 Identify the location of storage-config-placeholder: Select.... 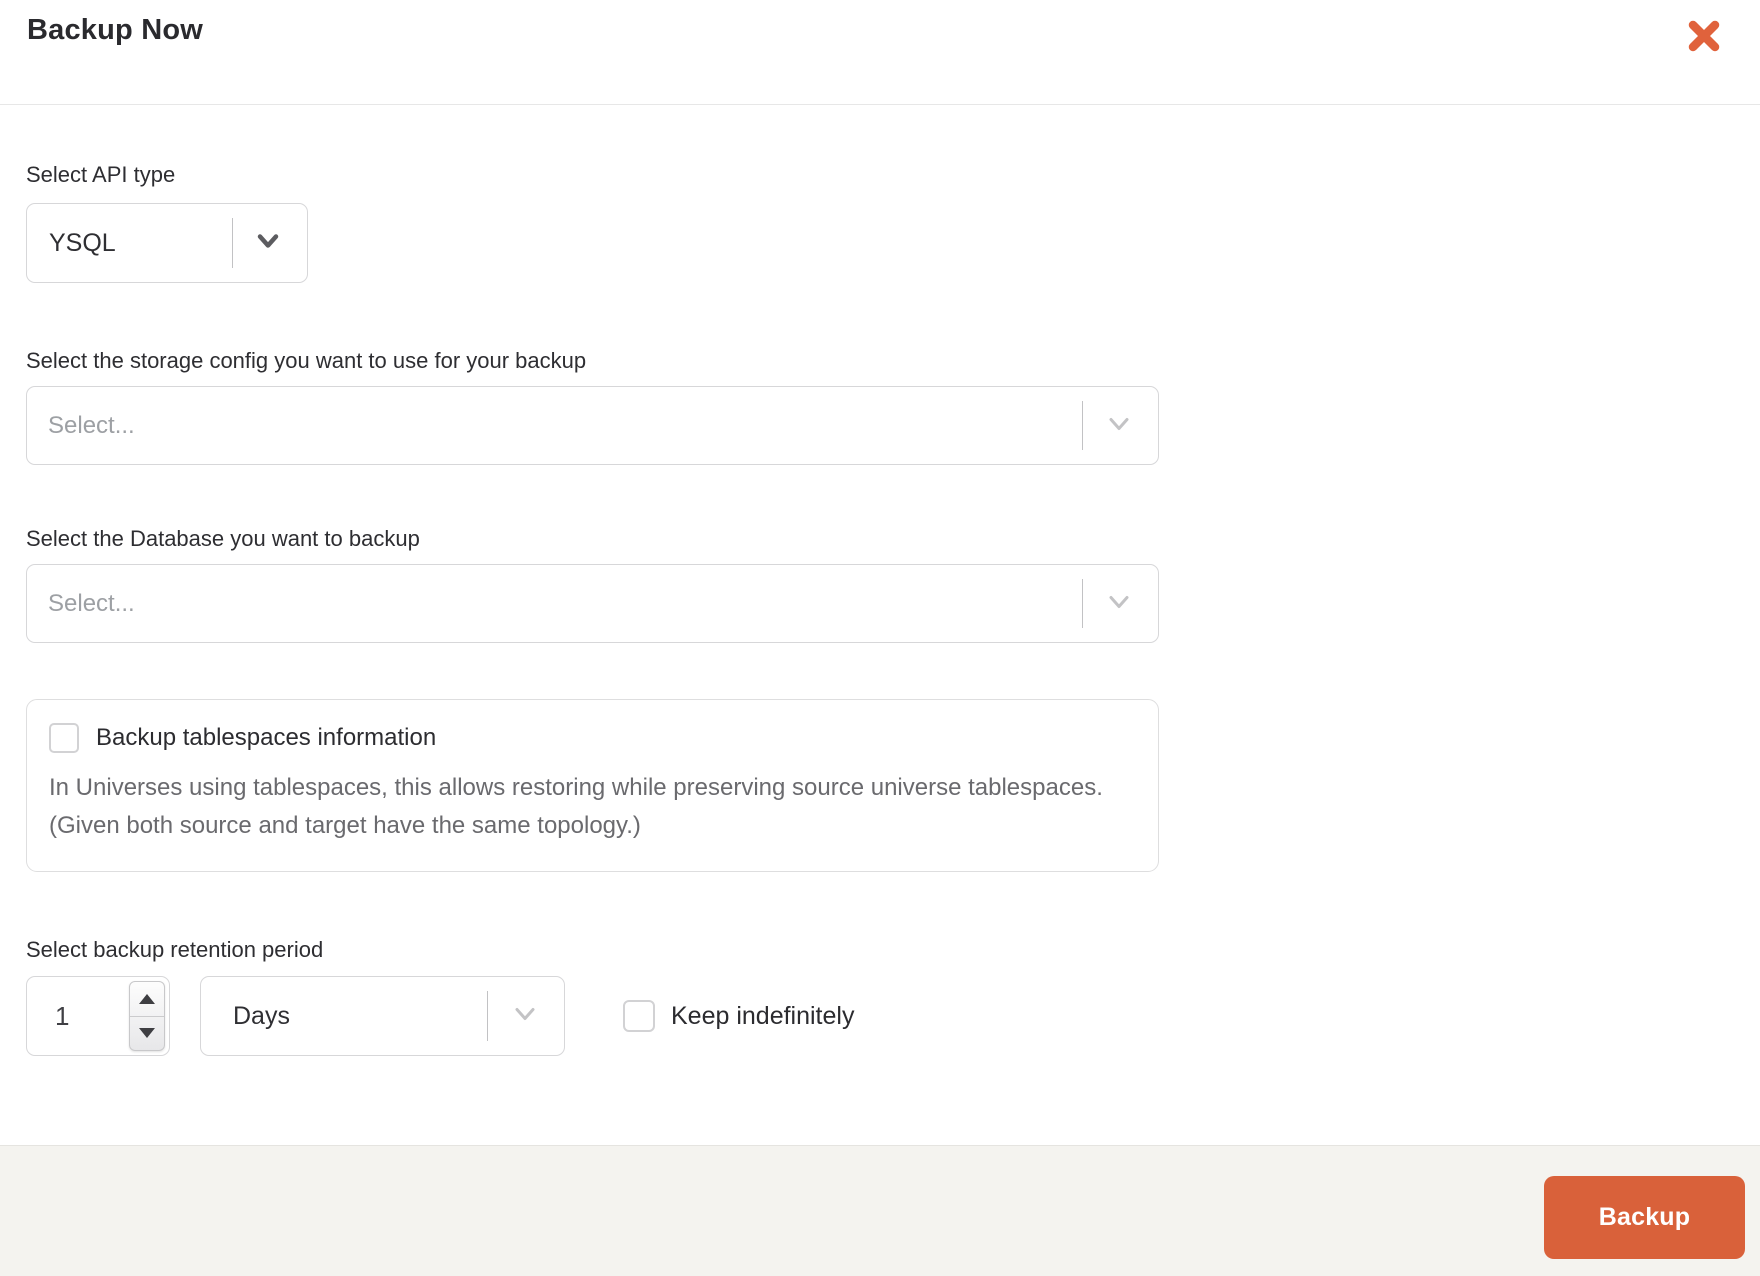
(91, 425).